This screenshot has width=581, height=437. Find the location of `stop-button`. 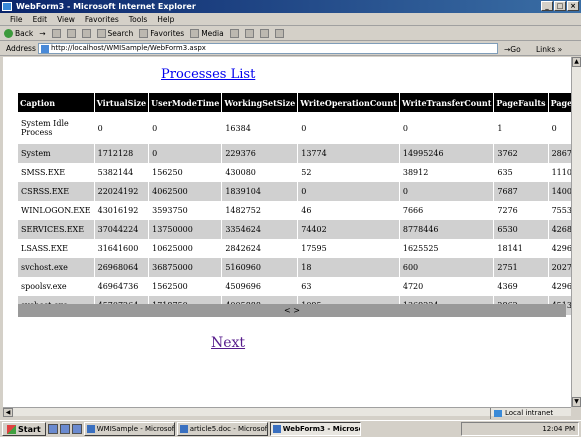

stop-button is located at coordinates (56, 33).